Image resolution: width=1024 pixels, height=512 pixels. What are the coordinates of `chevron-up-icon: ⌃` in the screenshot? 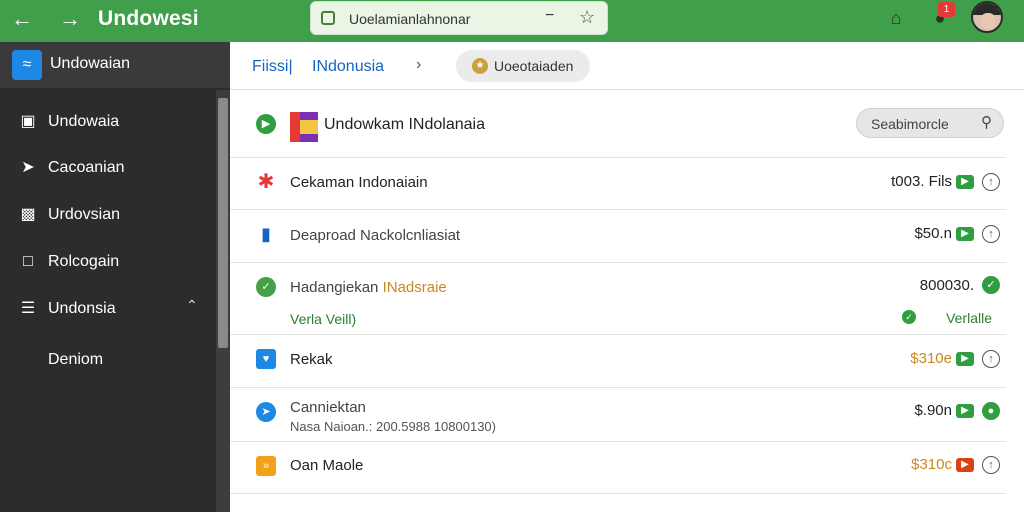 It's located at (192, 305).